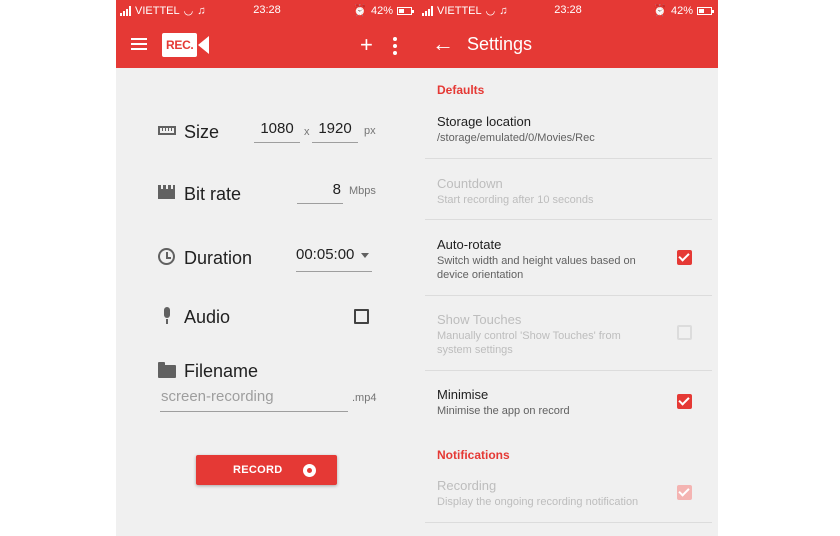 The image size is (840, 536). I want to click on microphone-icon, so click(167, 316).